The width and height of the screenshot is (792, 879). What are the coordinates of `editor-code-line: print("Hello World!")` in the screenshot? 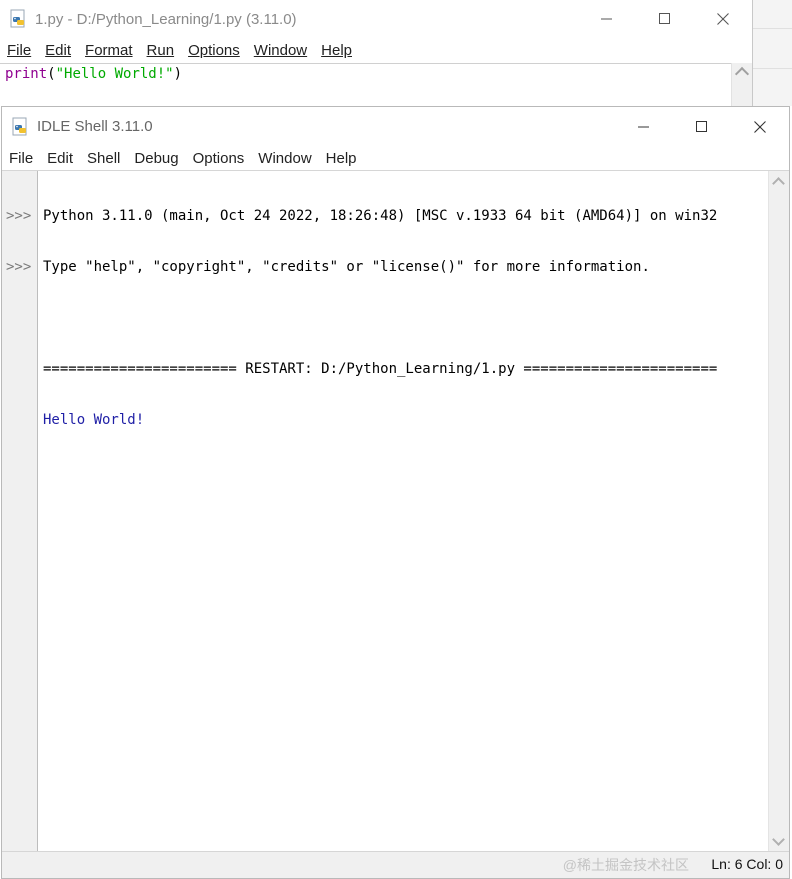 It's located at (93, 74).